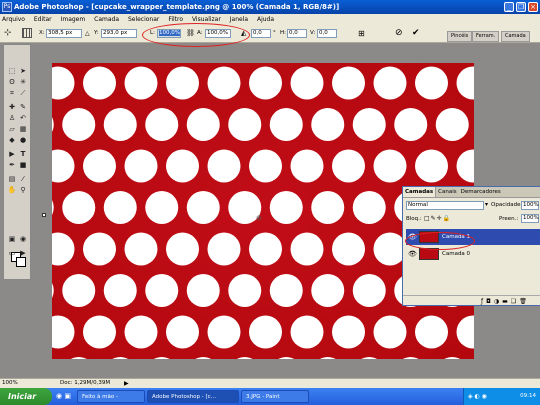 Image resolution: width=540 pixels, height=405 pixels. What do you see at coordinates (524, 301) in the screenshot?
I see `trash-icon: 🗑` at bounding box center [524, 301].